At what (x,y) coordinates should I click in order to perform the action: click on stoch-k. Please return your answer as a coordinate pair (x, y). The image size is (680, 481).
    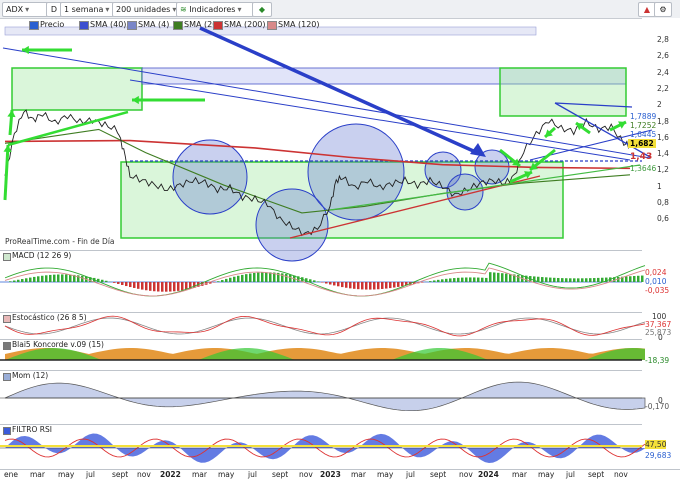
    Looking at the image, I should click on (325, 326).